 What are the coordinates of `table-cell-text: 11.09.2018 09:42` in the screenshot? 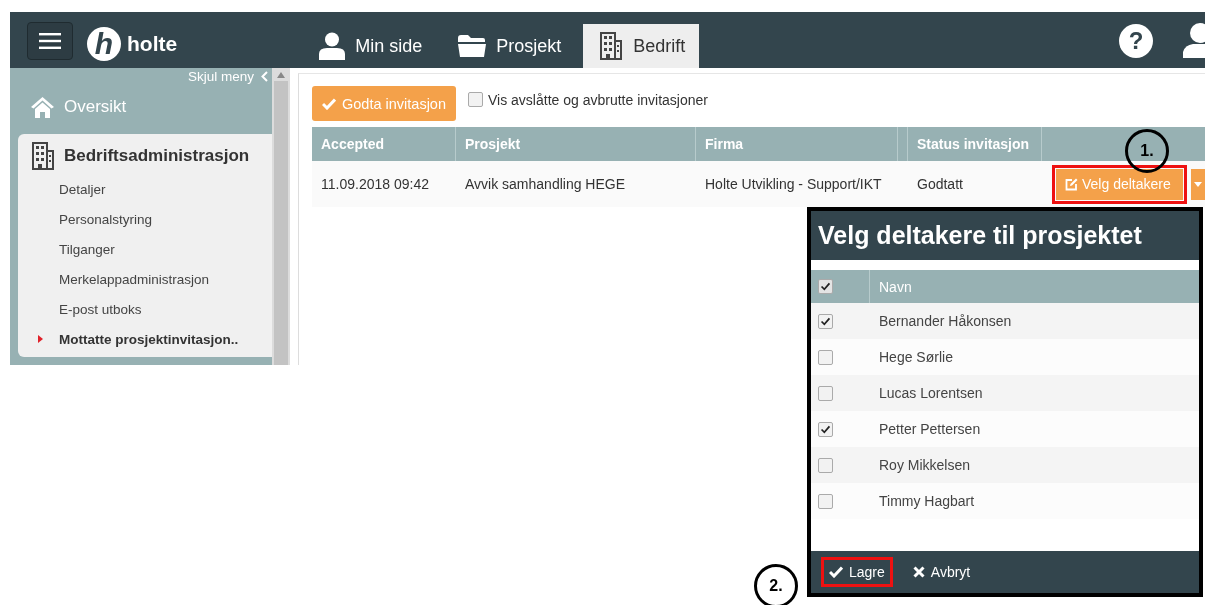 It's located at (375, 184).